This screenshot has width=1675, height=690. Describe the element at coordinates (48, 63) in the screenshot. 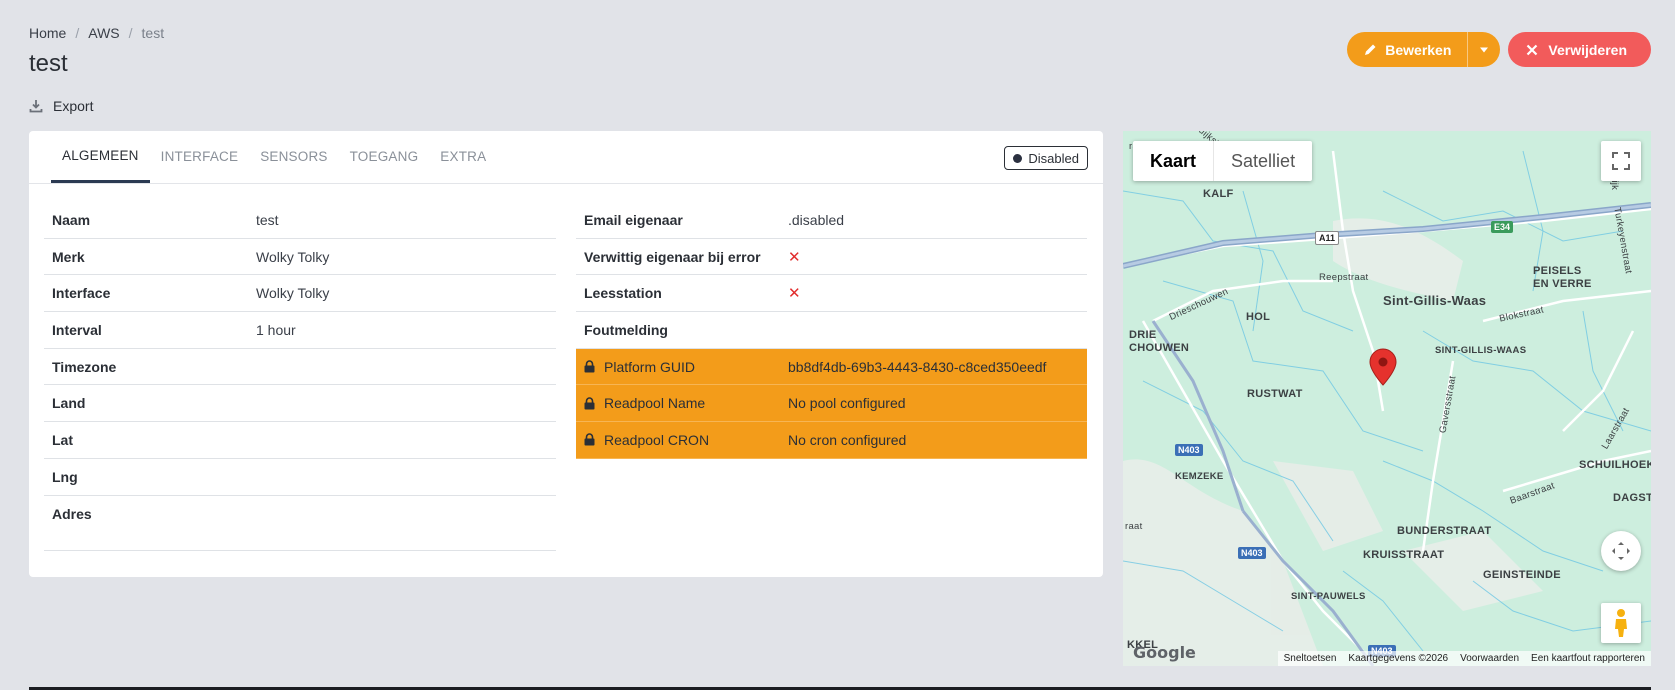

I see `page-title: test` at that location.